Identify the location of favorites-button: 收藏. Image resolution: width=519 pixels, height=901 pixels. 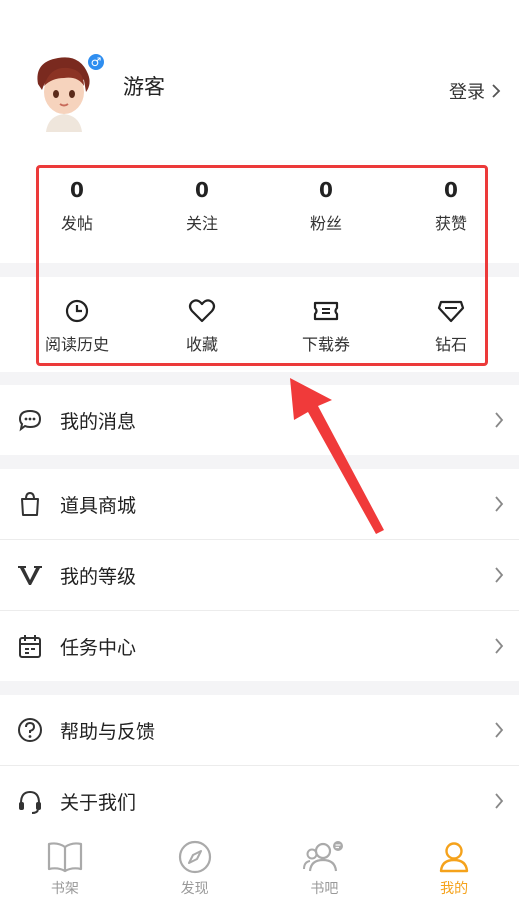
(202, 326).